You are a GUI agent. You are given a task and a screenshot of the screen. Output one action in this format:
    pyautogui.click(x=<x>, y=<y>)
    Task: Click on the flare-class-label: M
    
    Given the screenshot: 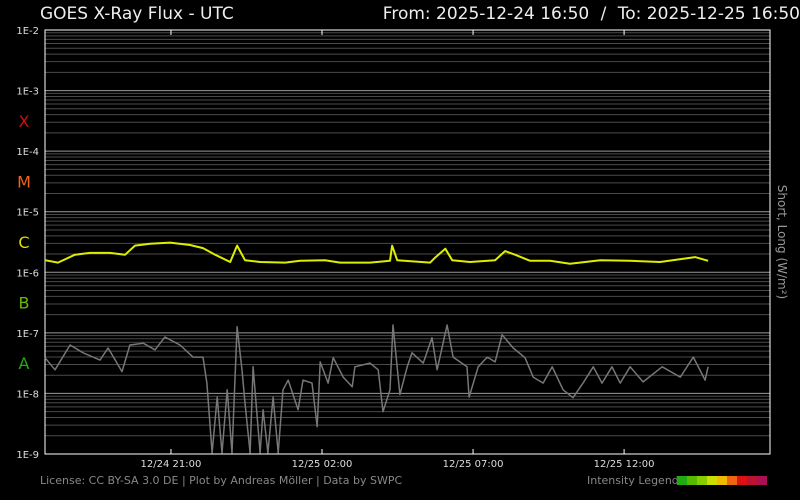 What is the action you would take?
    pyautogui.click(x=24, y=181)
    